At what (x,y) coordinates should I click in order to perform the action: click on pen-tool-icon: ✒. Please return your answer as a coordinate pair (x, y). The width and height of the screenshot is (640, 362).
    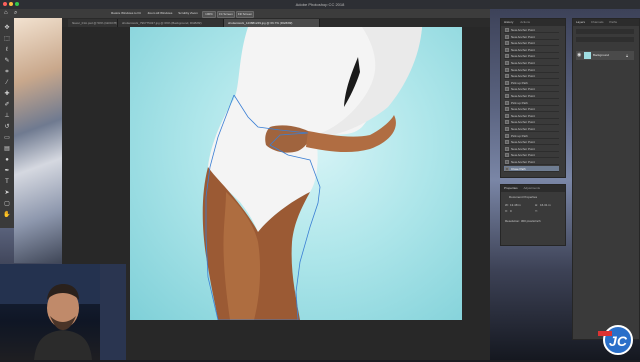
    Looking at the image, I should click on (7, 171).